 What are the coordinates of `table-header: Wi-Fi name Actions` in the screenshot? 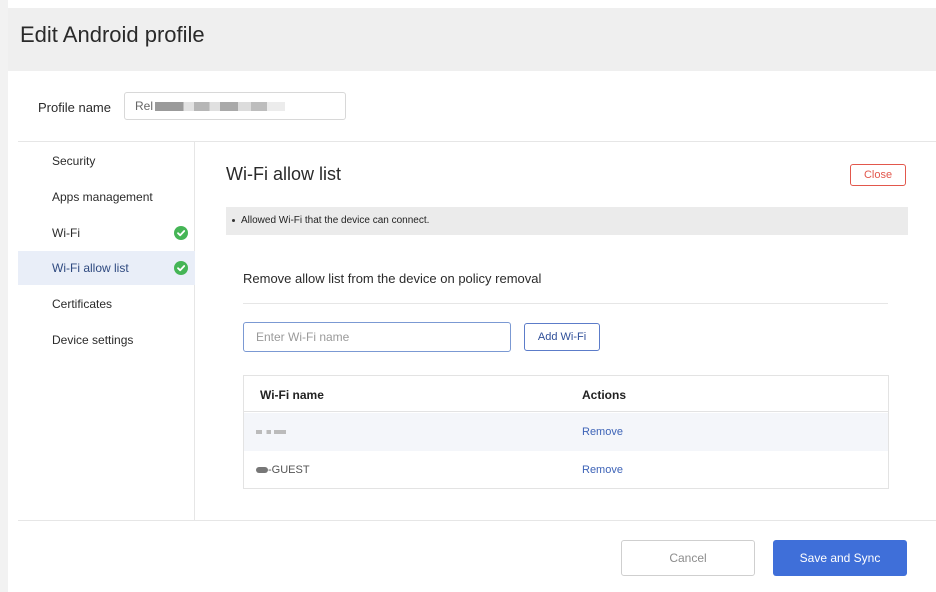 It's located at (566, 394).